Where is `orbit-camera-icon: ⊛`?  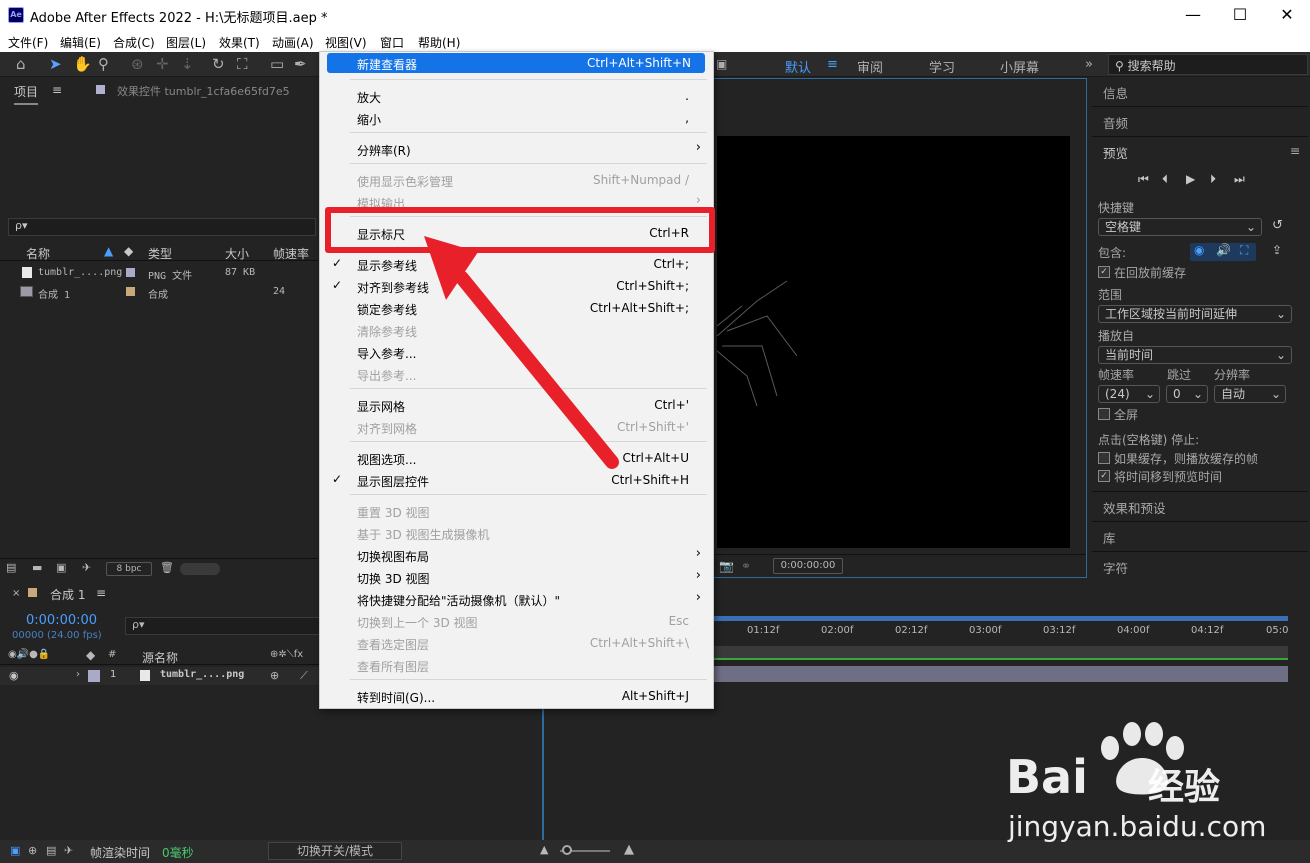 orbit-camera-icon: ⊛ is located at coordinates (137, 64).